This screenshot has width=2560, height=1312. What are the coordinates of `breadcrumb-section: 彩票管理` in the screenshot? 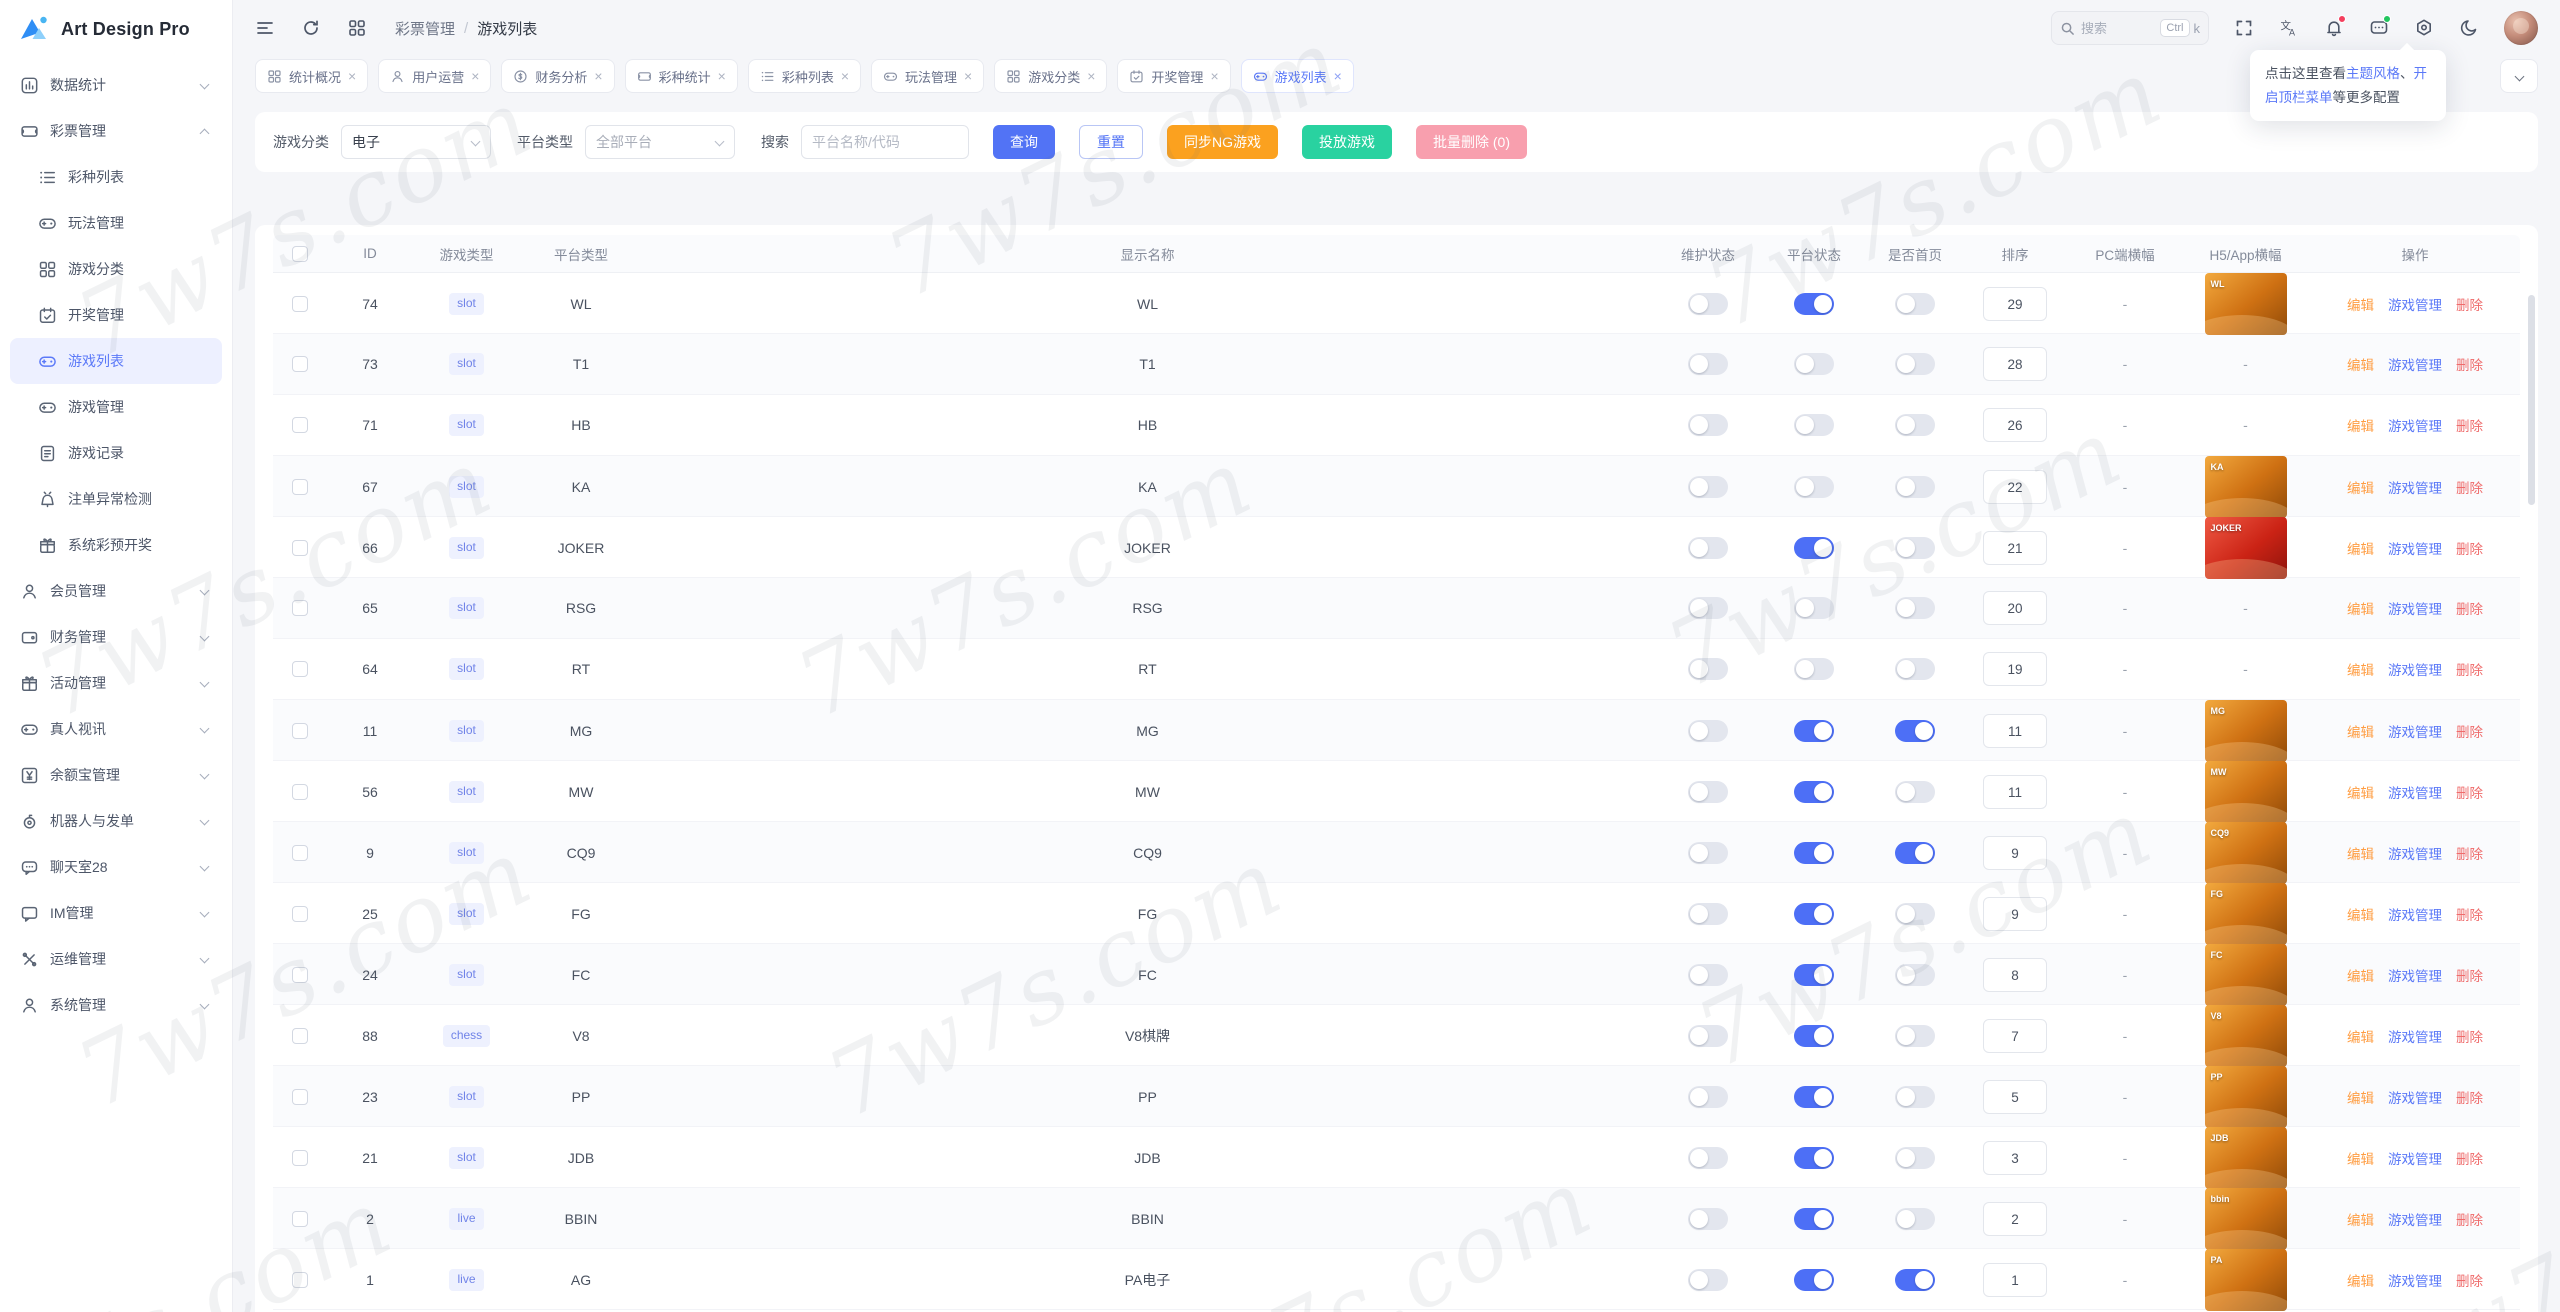 It's located at (425, 28).